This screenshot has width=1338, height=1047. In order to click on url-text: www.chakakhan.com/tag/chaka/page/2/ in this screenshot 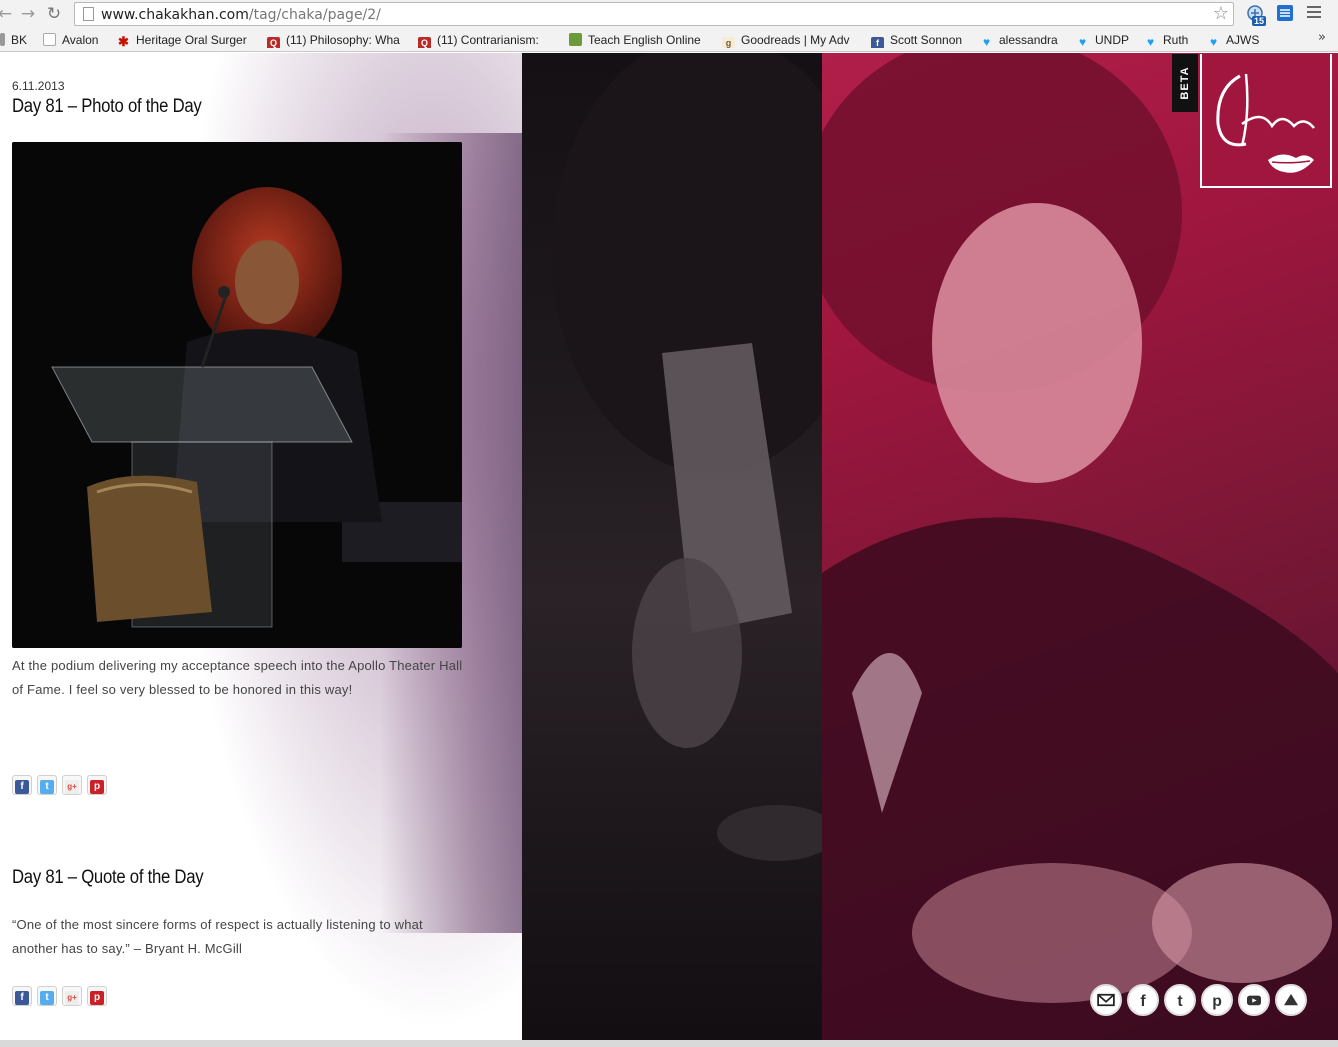, I will do `click(241, 15)`.